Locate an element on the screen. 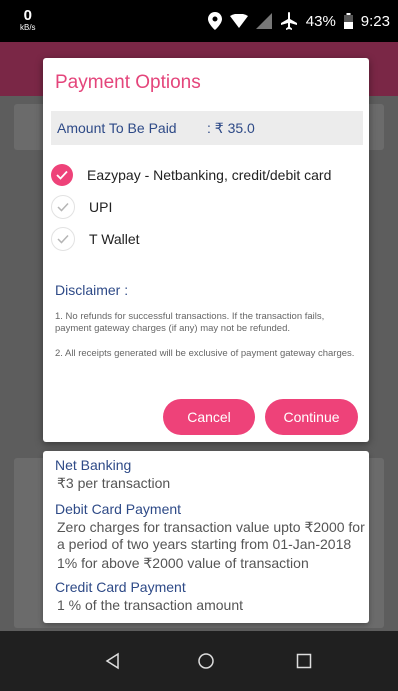  option-eazypay: Eazypay - Netbanking, credit/debit card is located at coordinates (191, 175).